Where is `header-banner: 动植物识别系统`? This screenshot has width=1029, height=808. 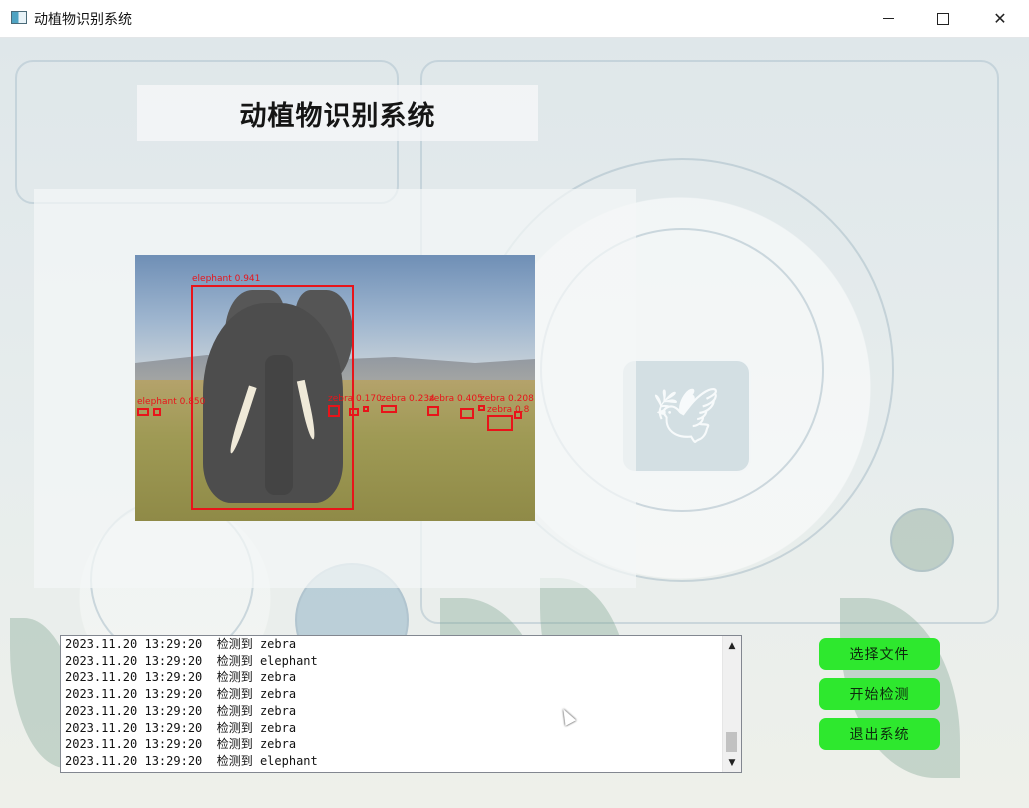 header-banner: 动植物识别系统 is located at coordinates (337, 113).